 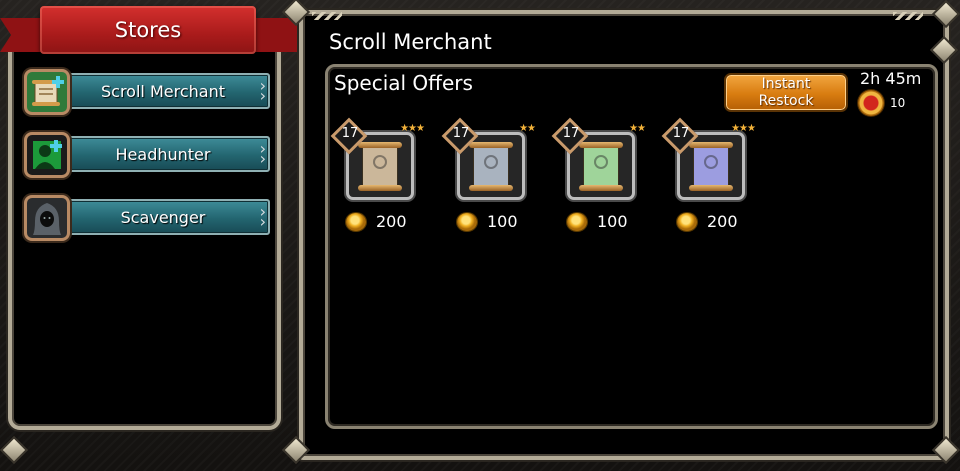 I want to click on scavenger-icon, so click(x=47, y=218).